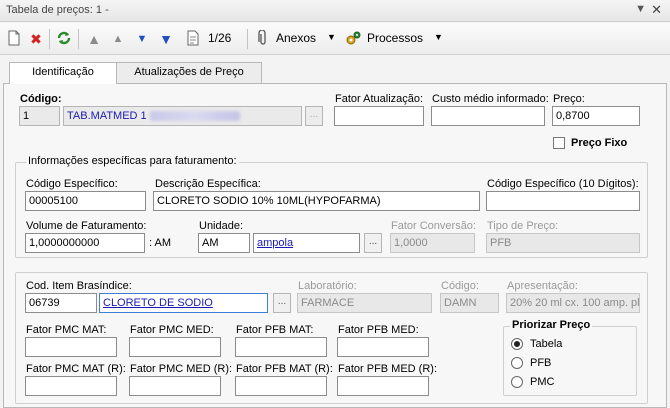 The width and height of the screenshot is (670, 408). Describe the element at coordinates (86, 226) in the screenshot. I see `volume-faturamento-label: Volume de Faturamento:` at that location.